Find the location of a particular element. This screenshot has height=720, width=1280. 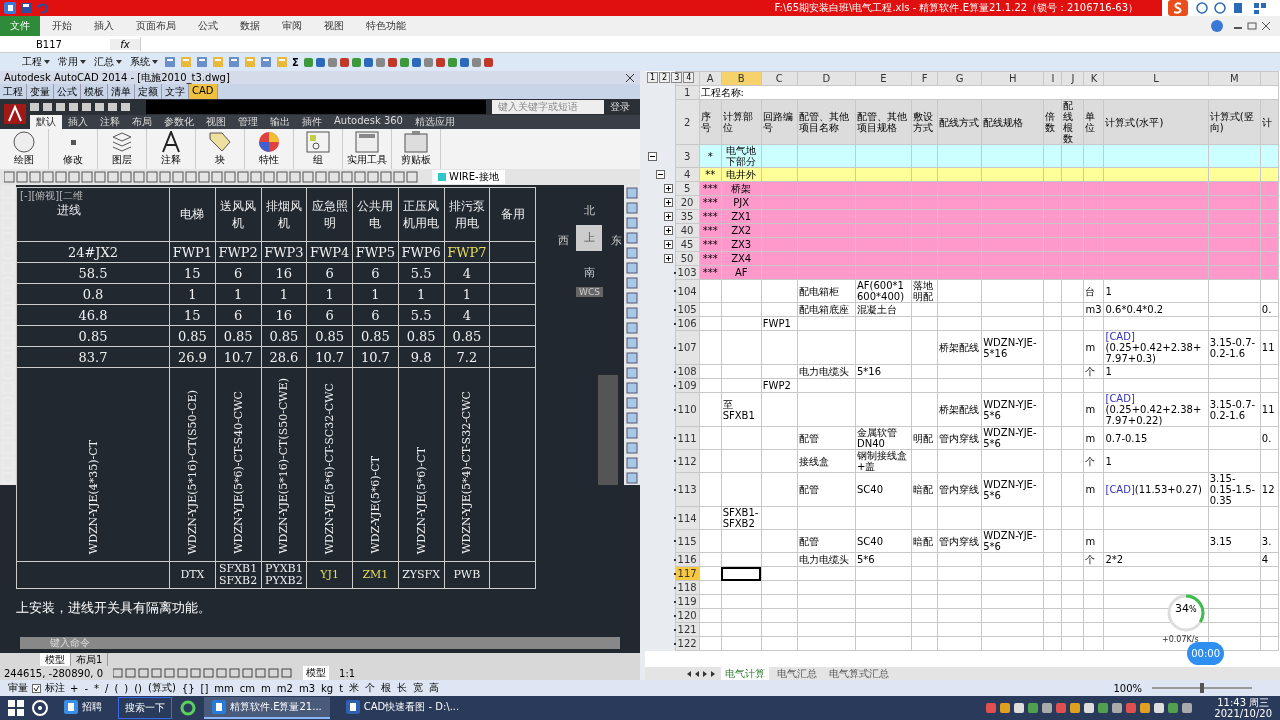

column-header: L is located at coordinates (1156, 78).